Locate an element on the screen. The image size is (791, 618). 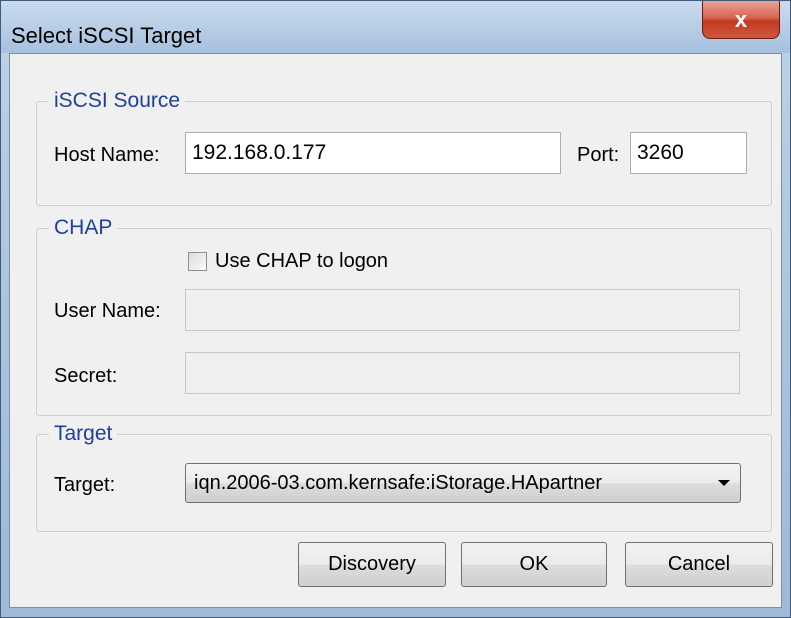
secret-label: Secret: is located at coordinates (86, 376).